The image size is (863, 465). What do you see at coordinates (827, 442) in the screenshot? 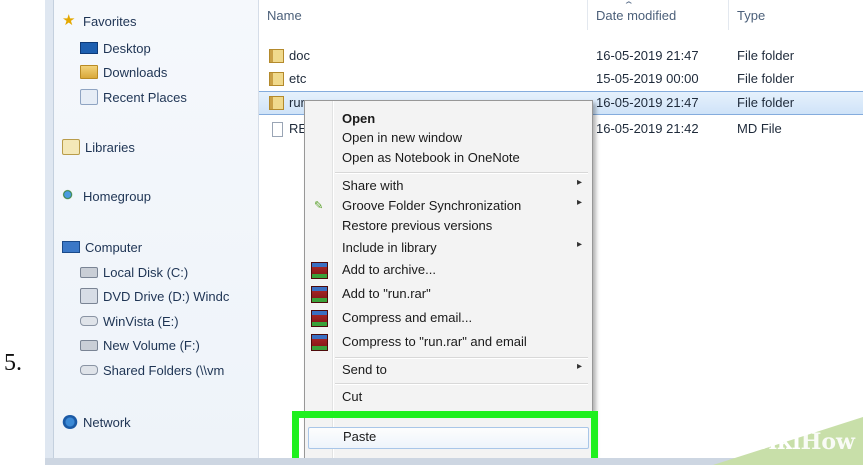
I see `watermark-how: How` at bounding box center [827, 442].